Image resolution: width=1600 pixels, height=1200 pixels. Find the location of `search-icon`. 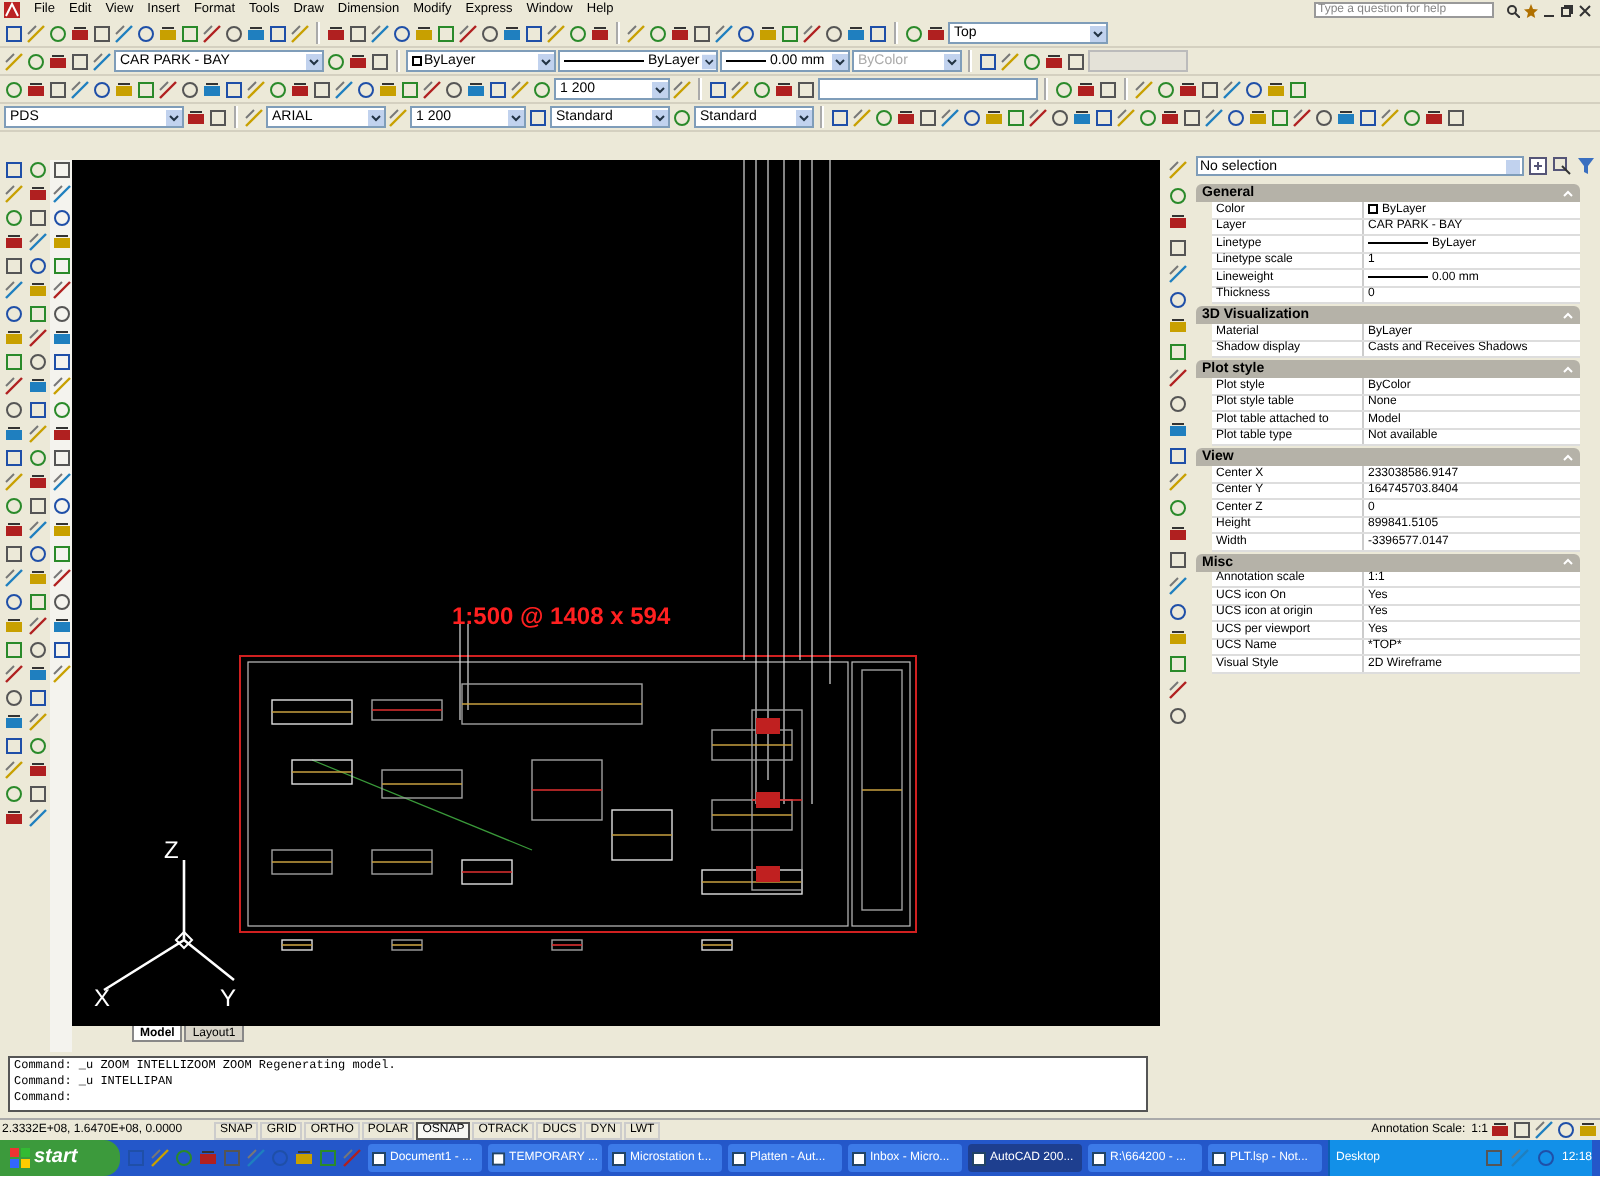

search-icon is located at coordinates (1513, 10).